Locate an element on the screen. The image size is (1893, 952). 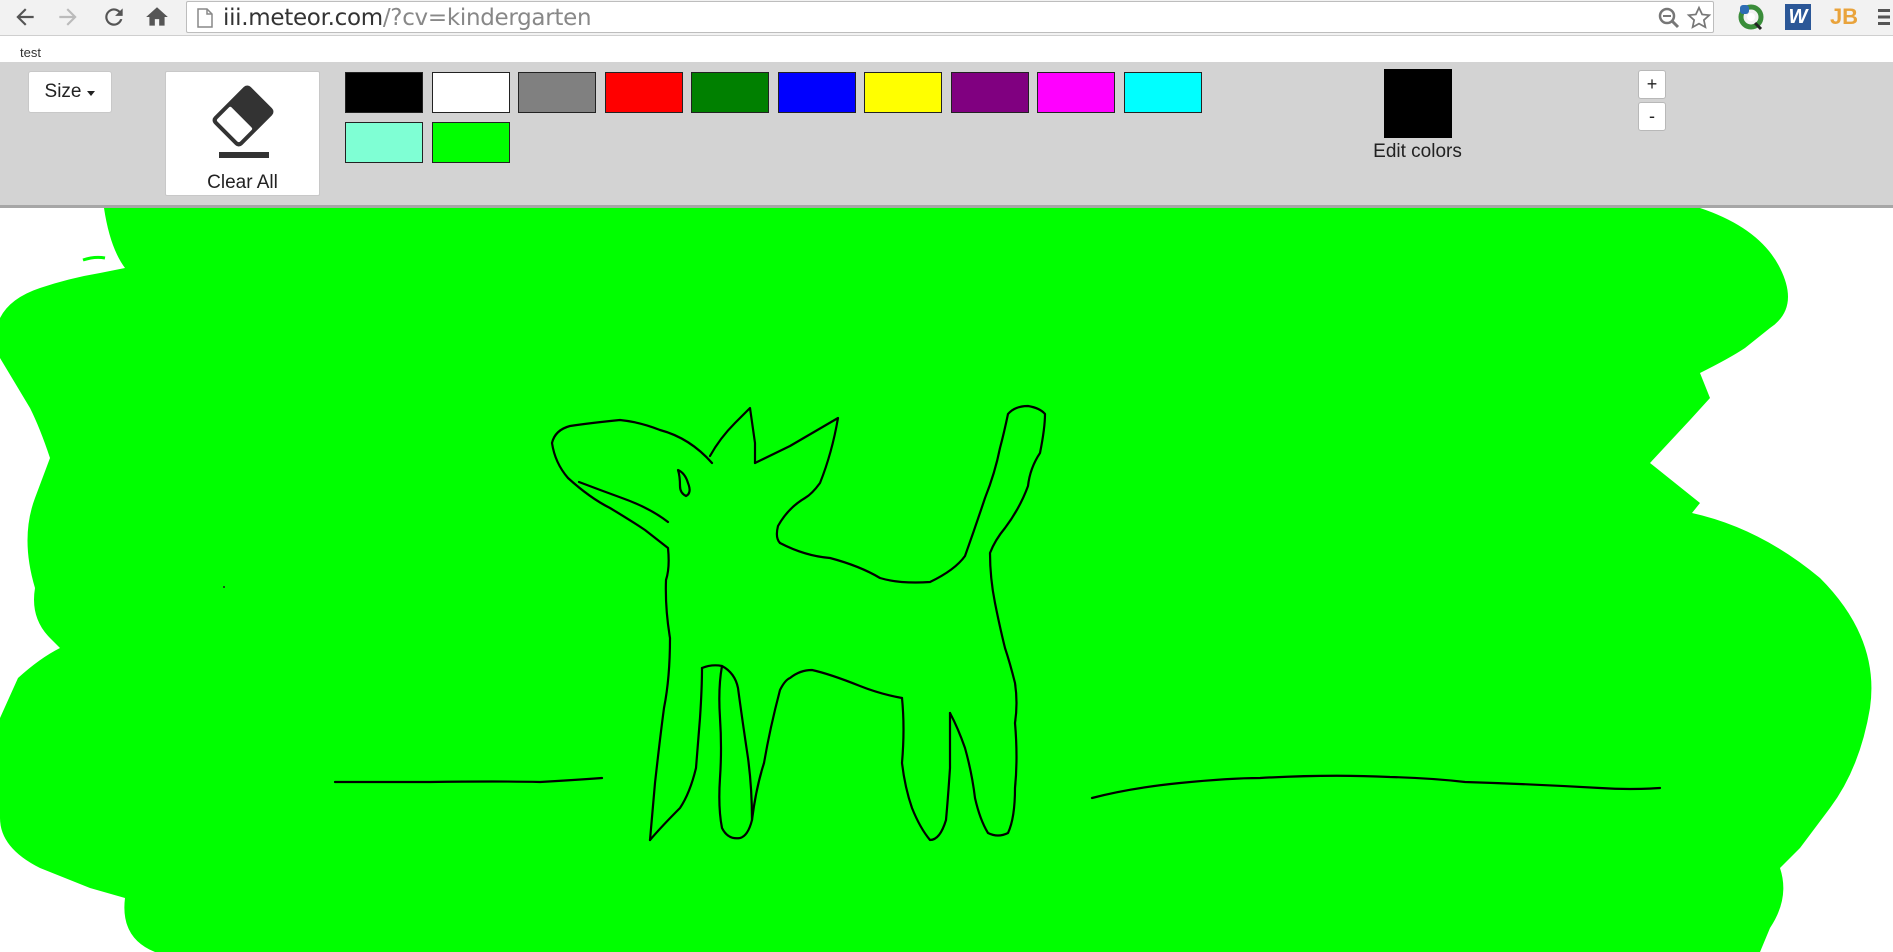
ring-extension-icon is located at coordinates (1751, 17).